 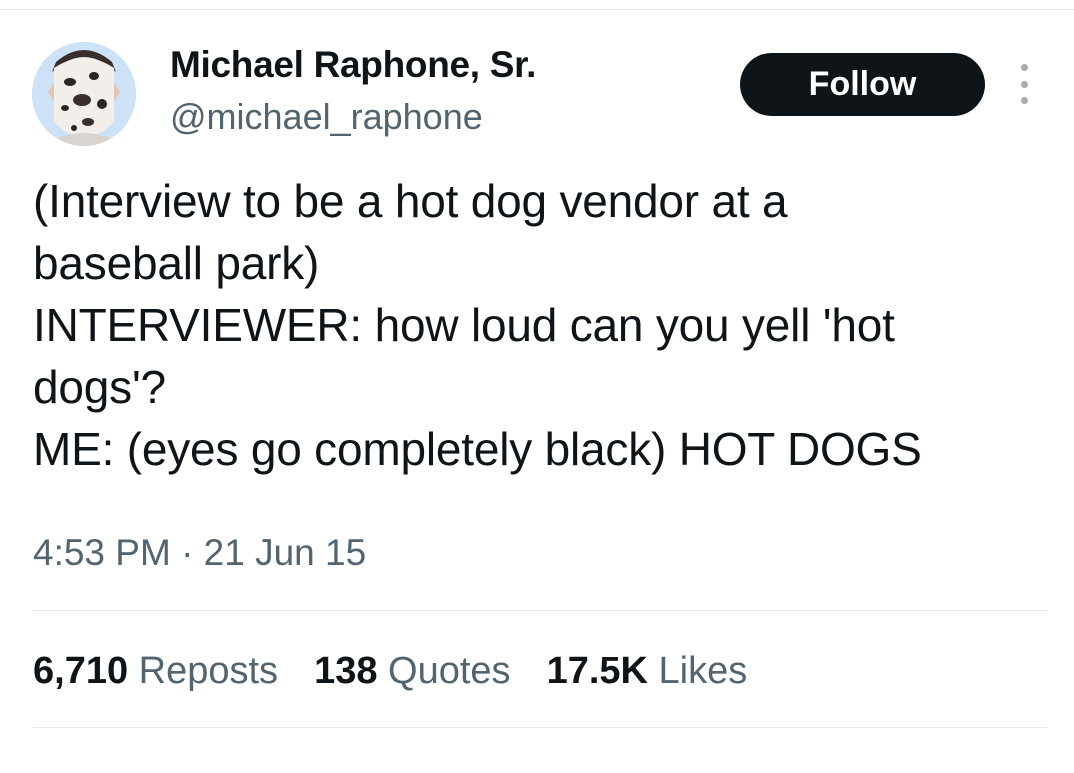 What do you see at coordinates (477, 449) in the screenshot?
I see `tweet-line: ME: (eyes go completely black) HOT DOGS` at bounding box center [477, 449].